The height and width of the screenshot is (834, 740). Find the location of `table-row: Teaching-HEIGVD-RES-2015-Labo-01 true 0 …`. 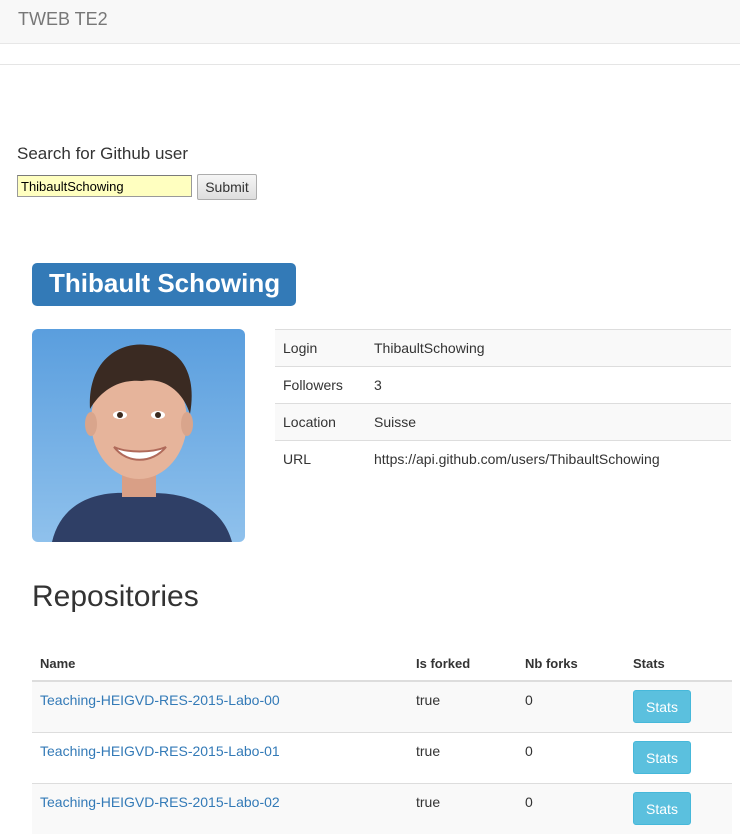

table-row: Teaching-HEIGVD-RES-2015-Labo-01 true 0 … is located at coordinates (382, 758).